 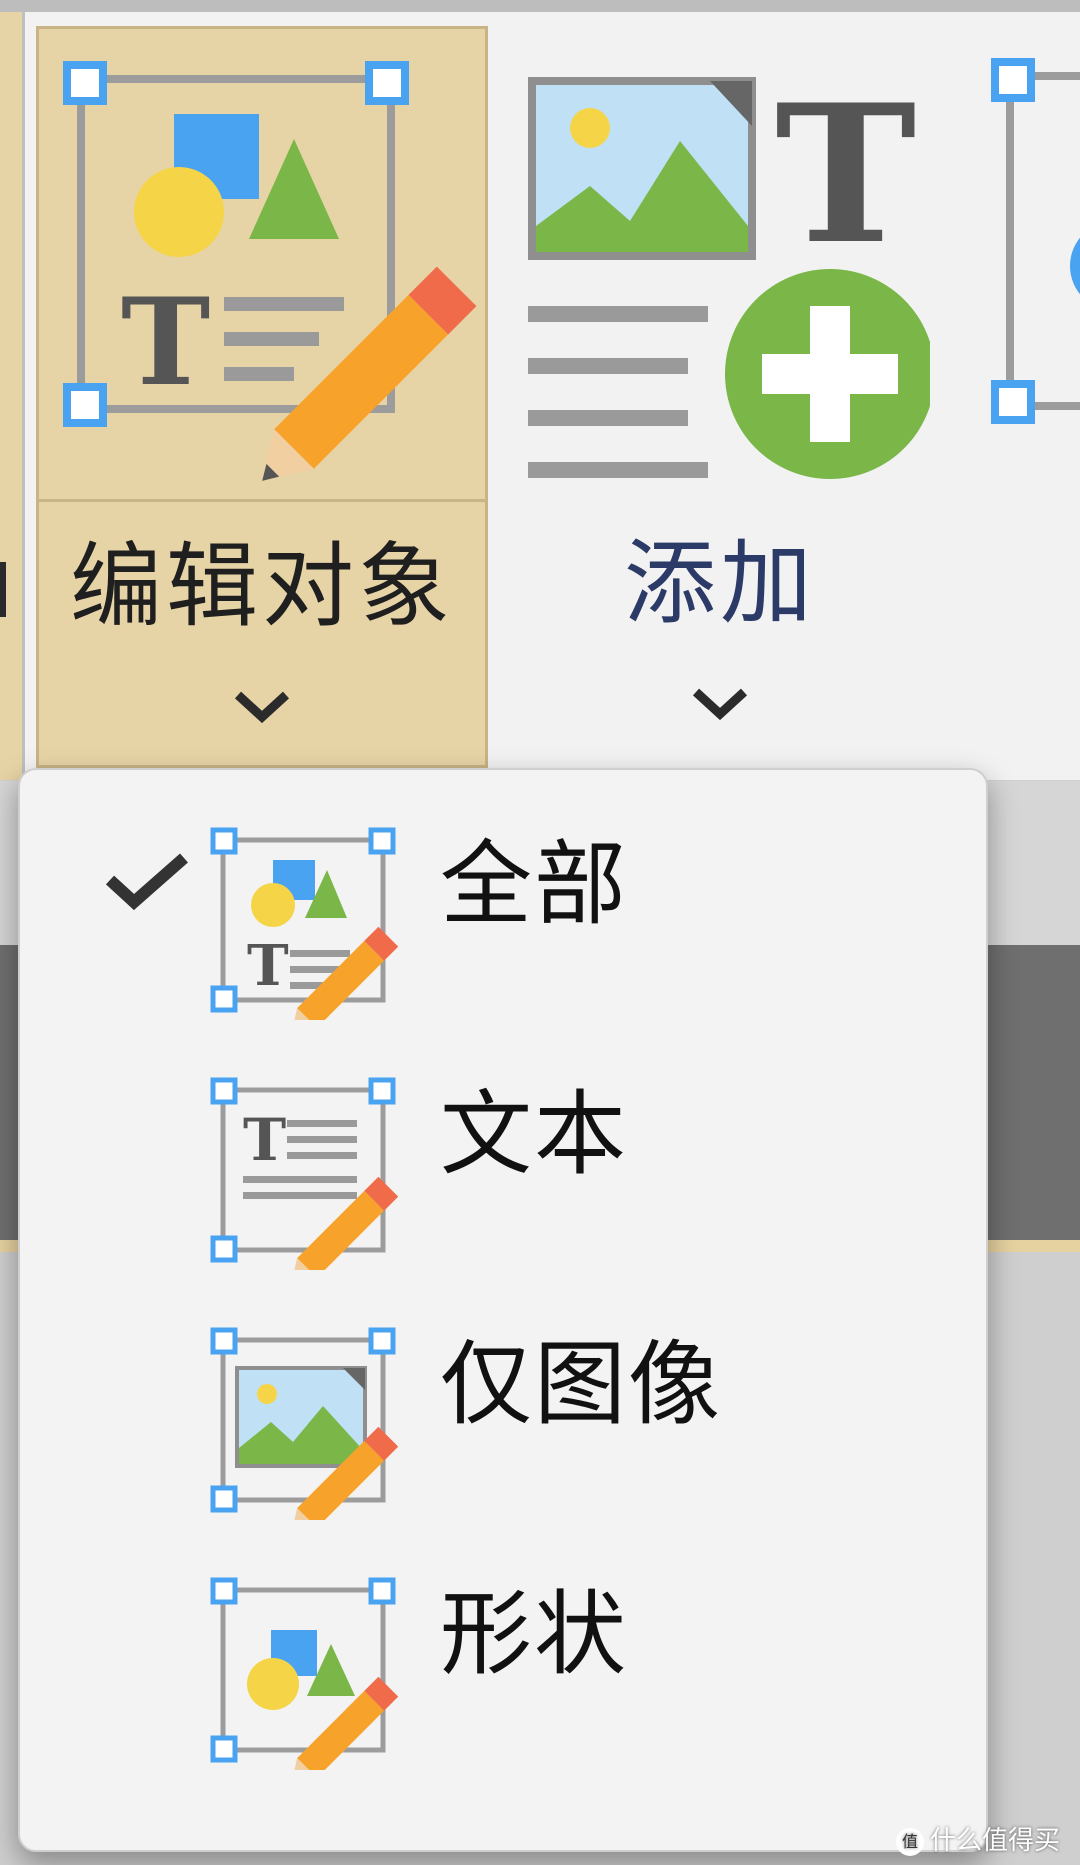 What do you see at coordinates (261, 586) in the screenshot?
I see `edit-objects-label: 编辑对象` at bounding box center [261, 586].